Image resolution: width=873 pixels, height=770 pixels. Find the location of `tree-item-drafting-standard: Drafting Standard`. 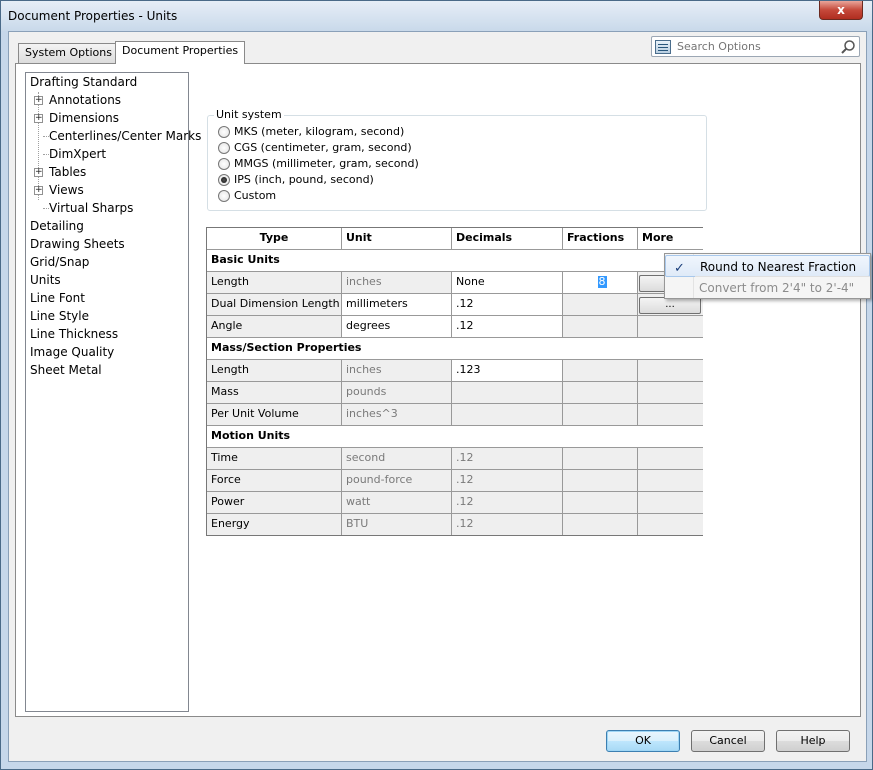

tree-item-drafting-standard: Drafting Standard is located at coordinates (83, 82).